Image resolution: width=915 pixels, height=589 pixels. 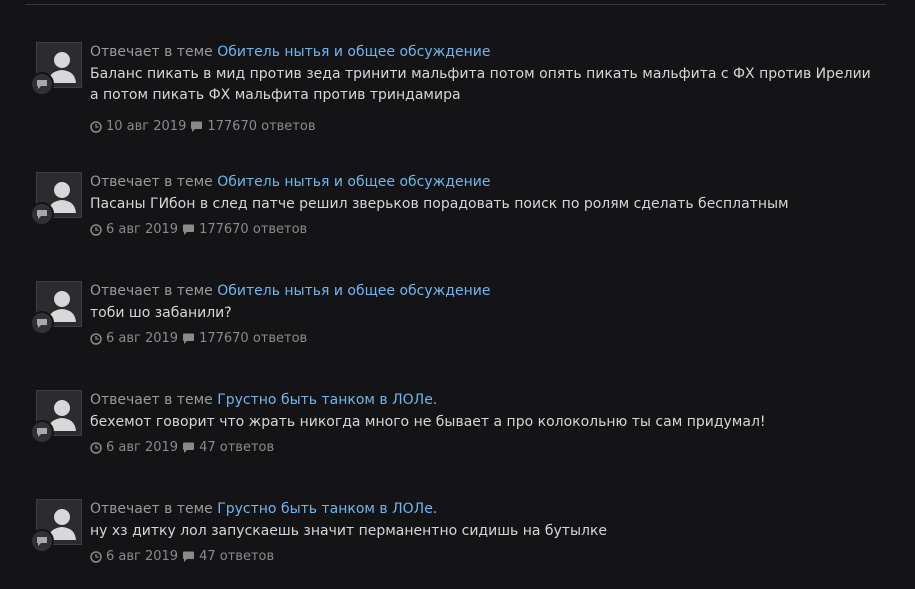 I want to click on post-text: тоби шо забанили?, so click(x=161, y=313).